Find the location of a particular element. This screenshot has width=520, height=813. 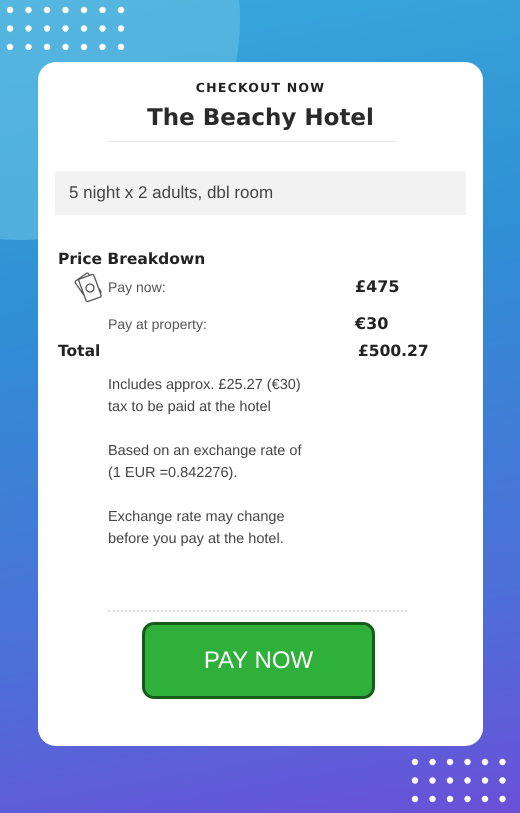

price-value: £475 is located at coordinates (377, 286).